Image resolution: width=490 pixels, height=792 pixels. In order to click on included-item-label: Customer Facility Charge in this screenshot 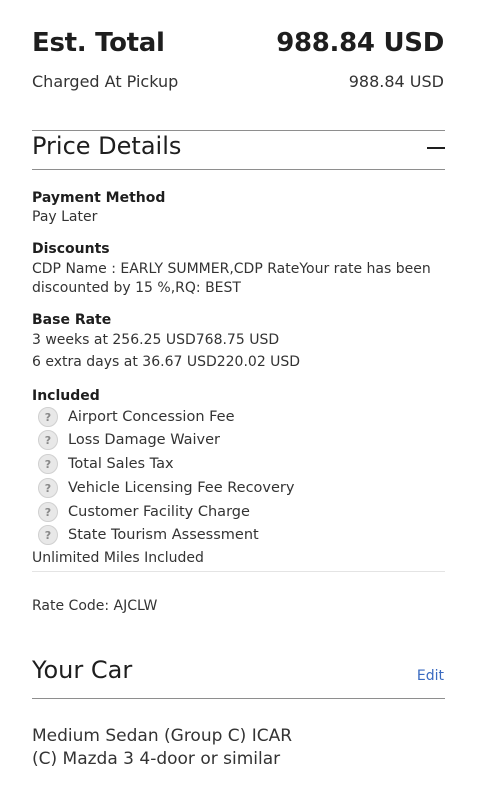, I will do `click(159, 512)`.